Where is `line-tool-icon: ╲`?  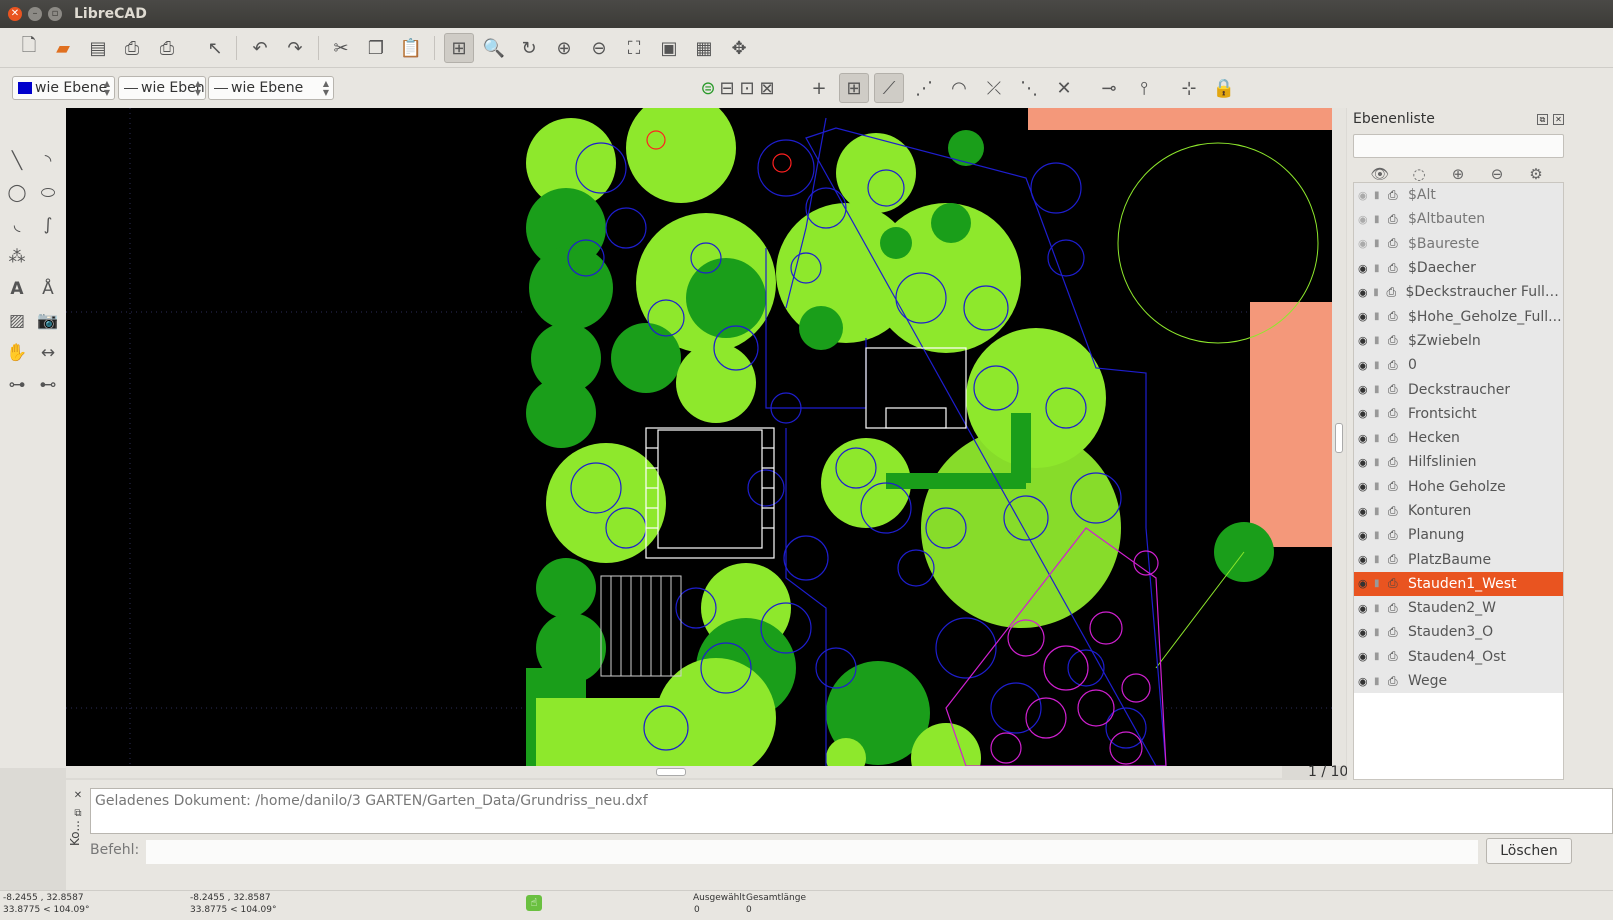
line-tool-icon: ╲ is located at coordinates (17, 161).